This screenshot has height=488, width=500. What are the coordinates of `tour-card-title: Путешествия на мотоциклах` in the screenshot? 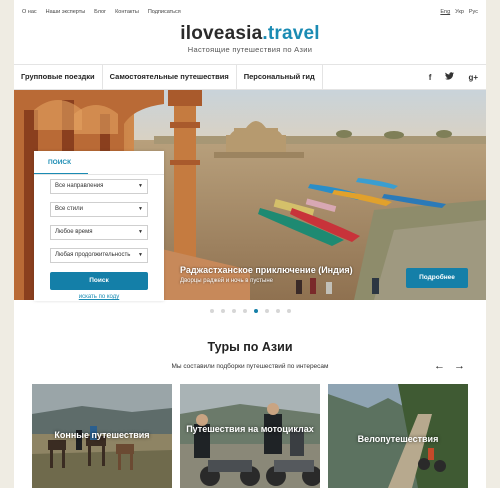 It's located at (250, 429).